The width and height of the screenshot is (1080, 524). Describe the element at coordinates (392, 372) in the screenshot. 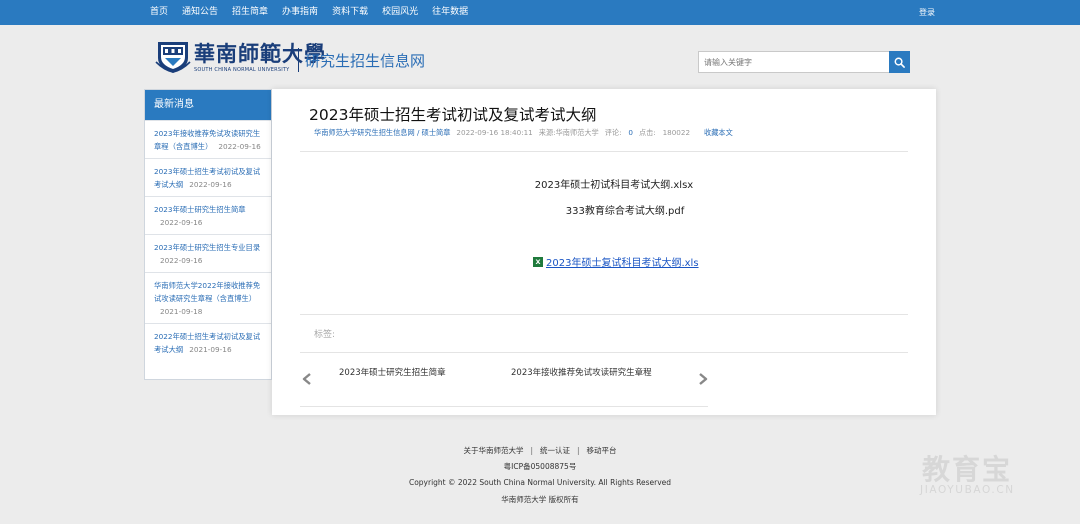

I see `previous-article-link: 2023年硕士研究生招生简章` at that location.